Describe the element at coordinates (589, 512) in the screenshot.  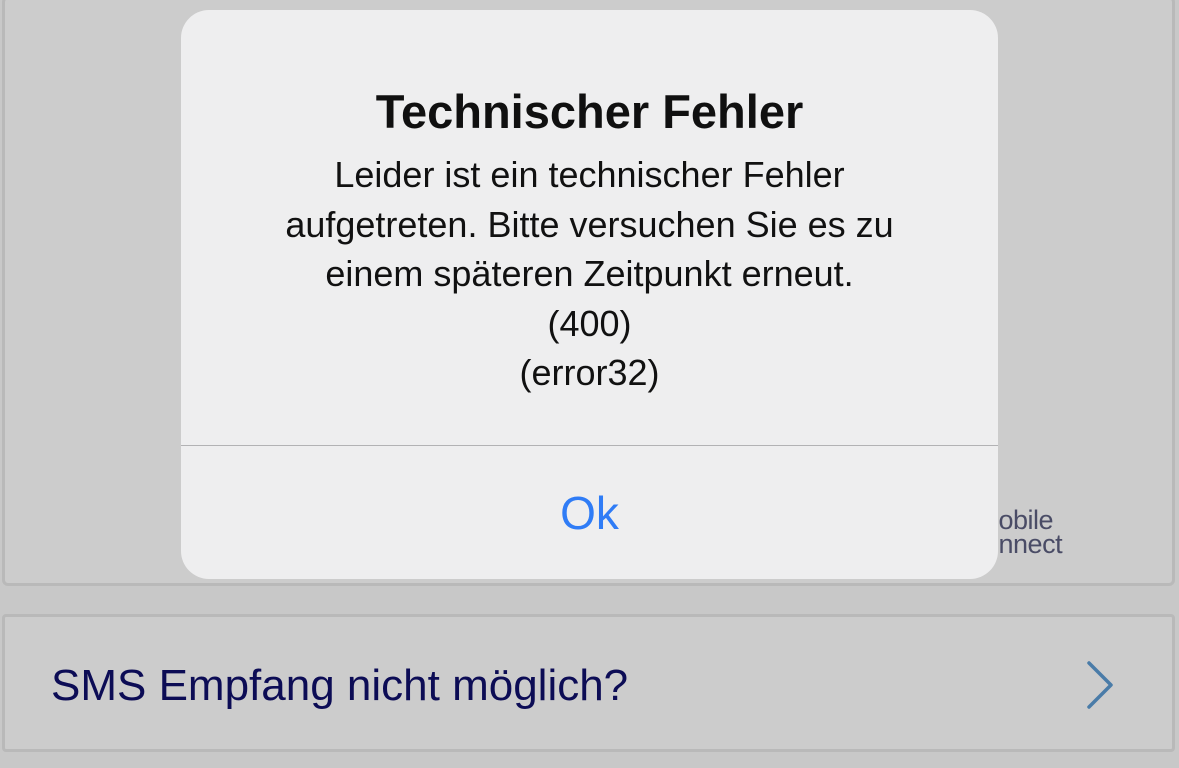
I see `ok-button: Ok` at that location.